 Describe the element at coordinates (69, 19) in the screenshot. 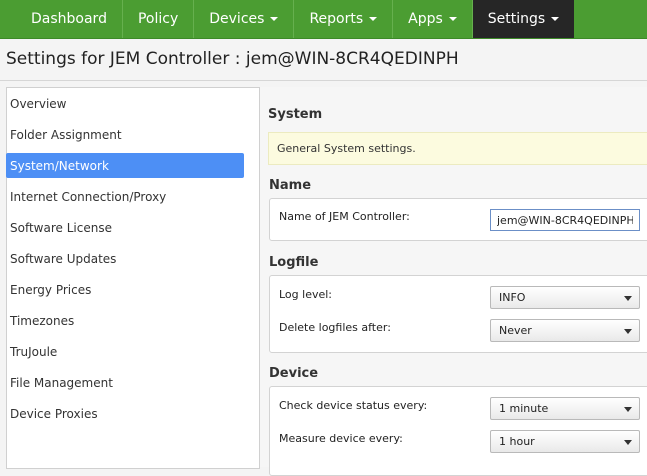

I see `nav-dashboard-label: Dashboard` at that location.